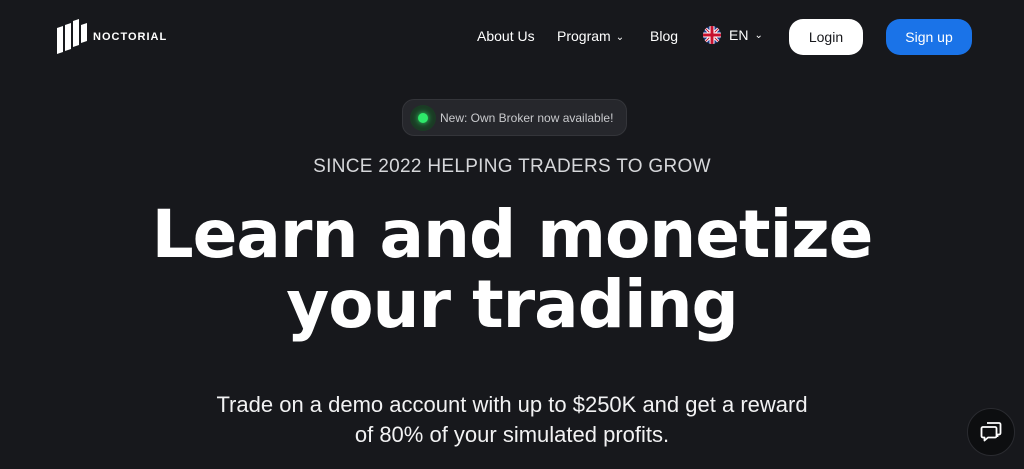 The height and width of the screenshot is (469, 1024). I want to click on description-line-2: of 80% of your simulated profits., so click(512, 434).